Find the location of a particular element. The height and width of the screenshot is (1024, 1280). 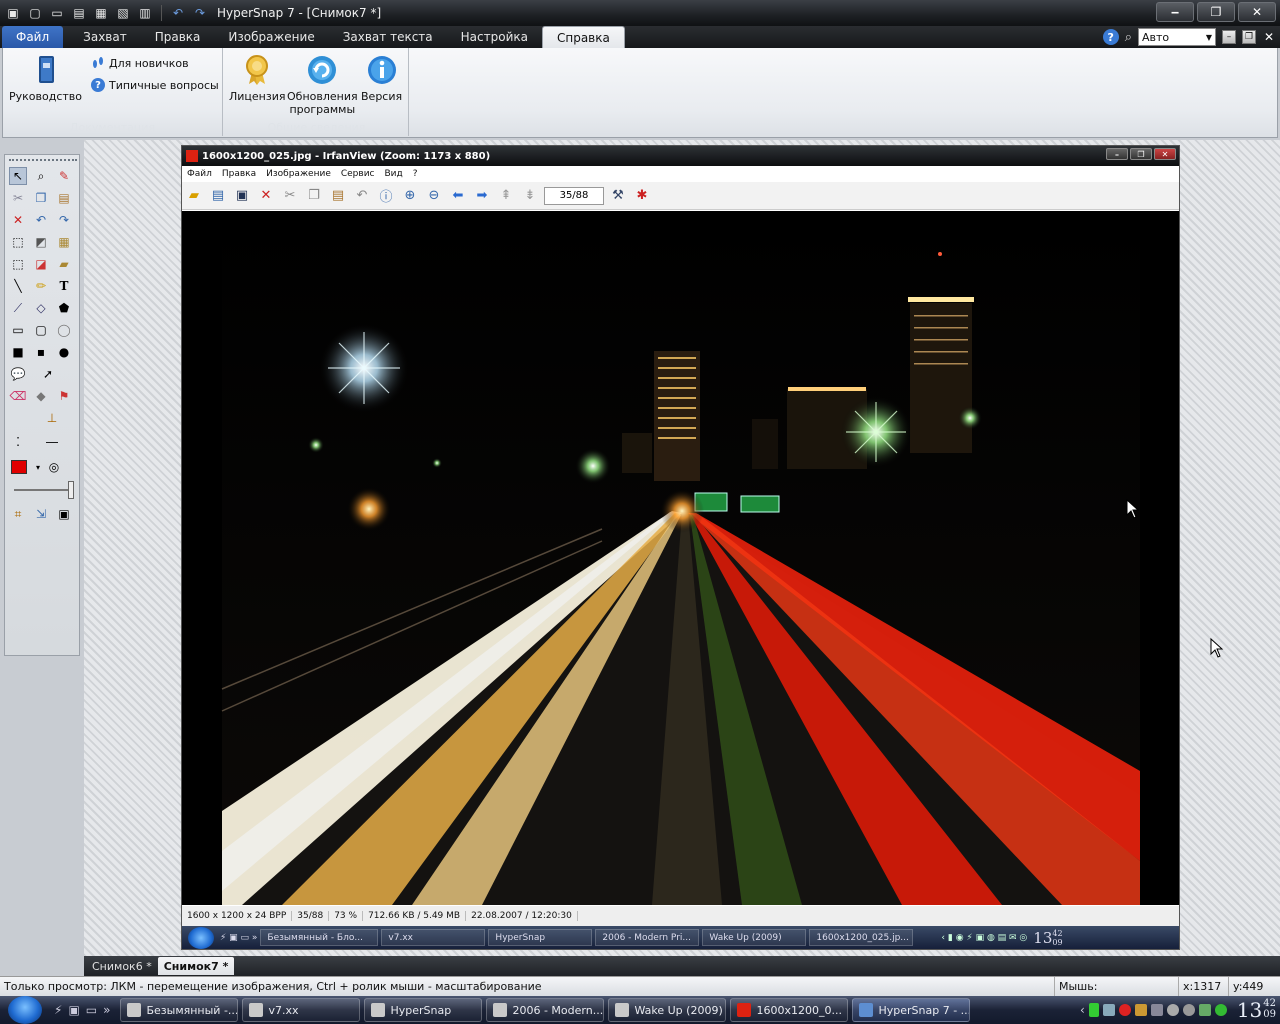

fill-icon: ▰ is located at coordinates (64, 264).